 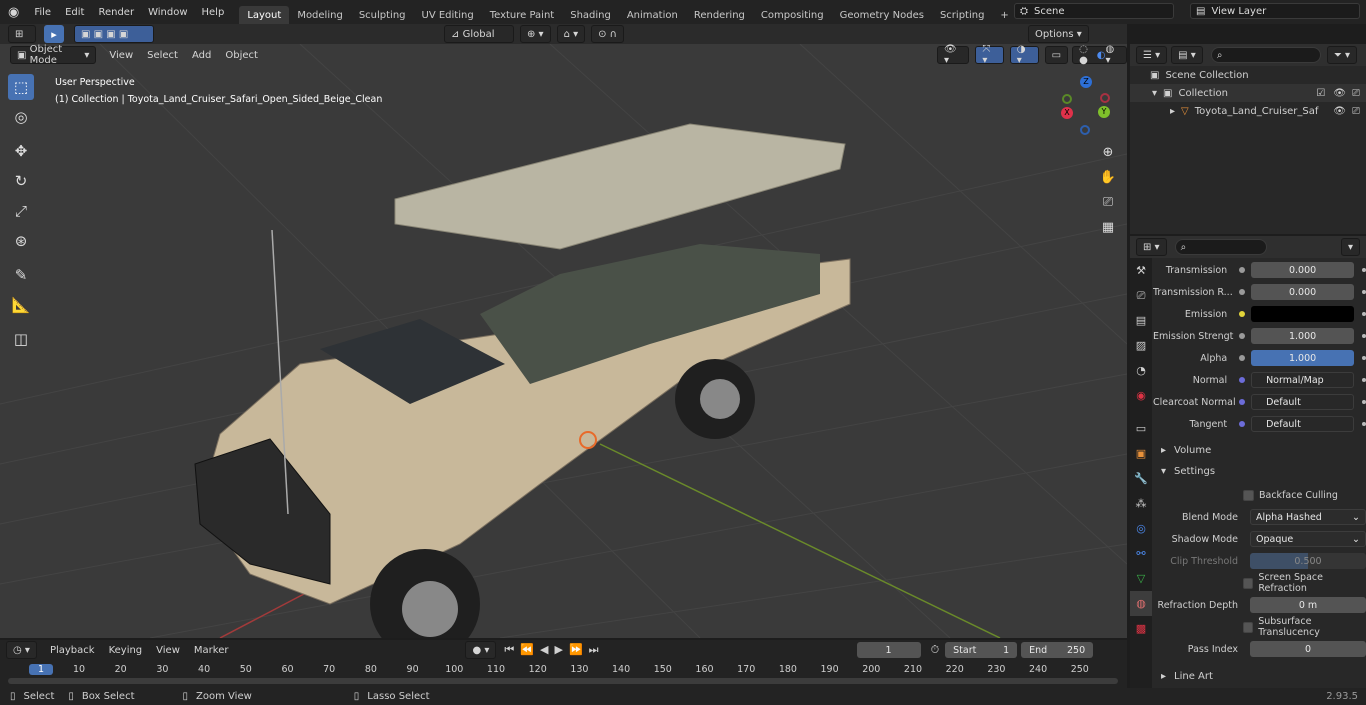 I want to click on timeline-menu-keying: Keying, so click(x=126, y=650).